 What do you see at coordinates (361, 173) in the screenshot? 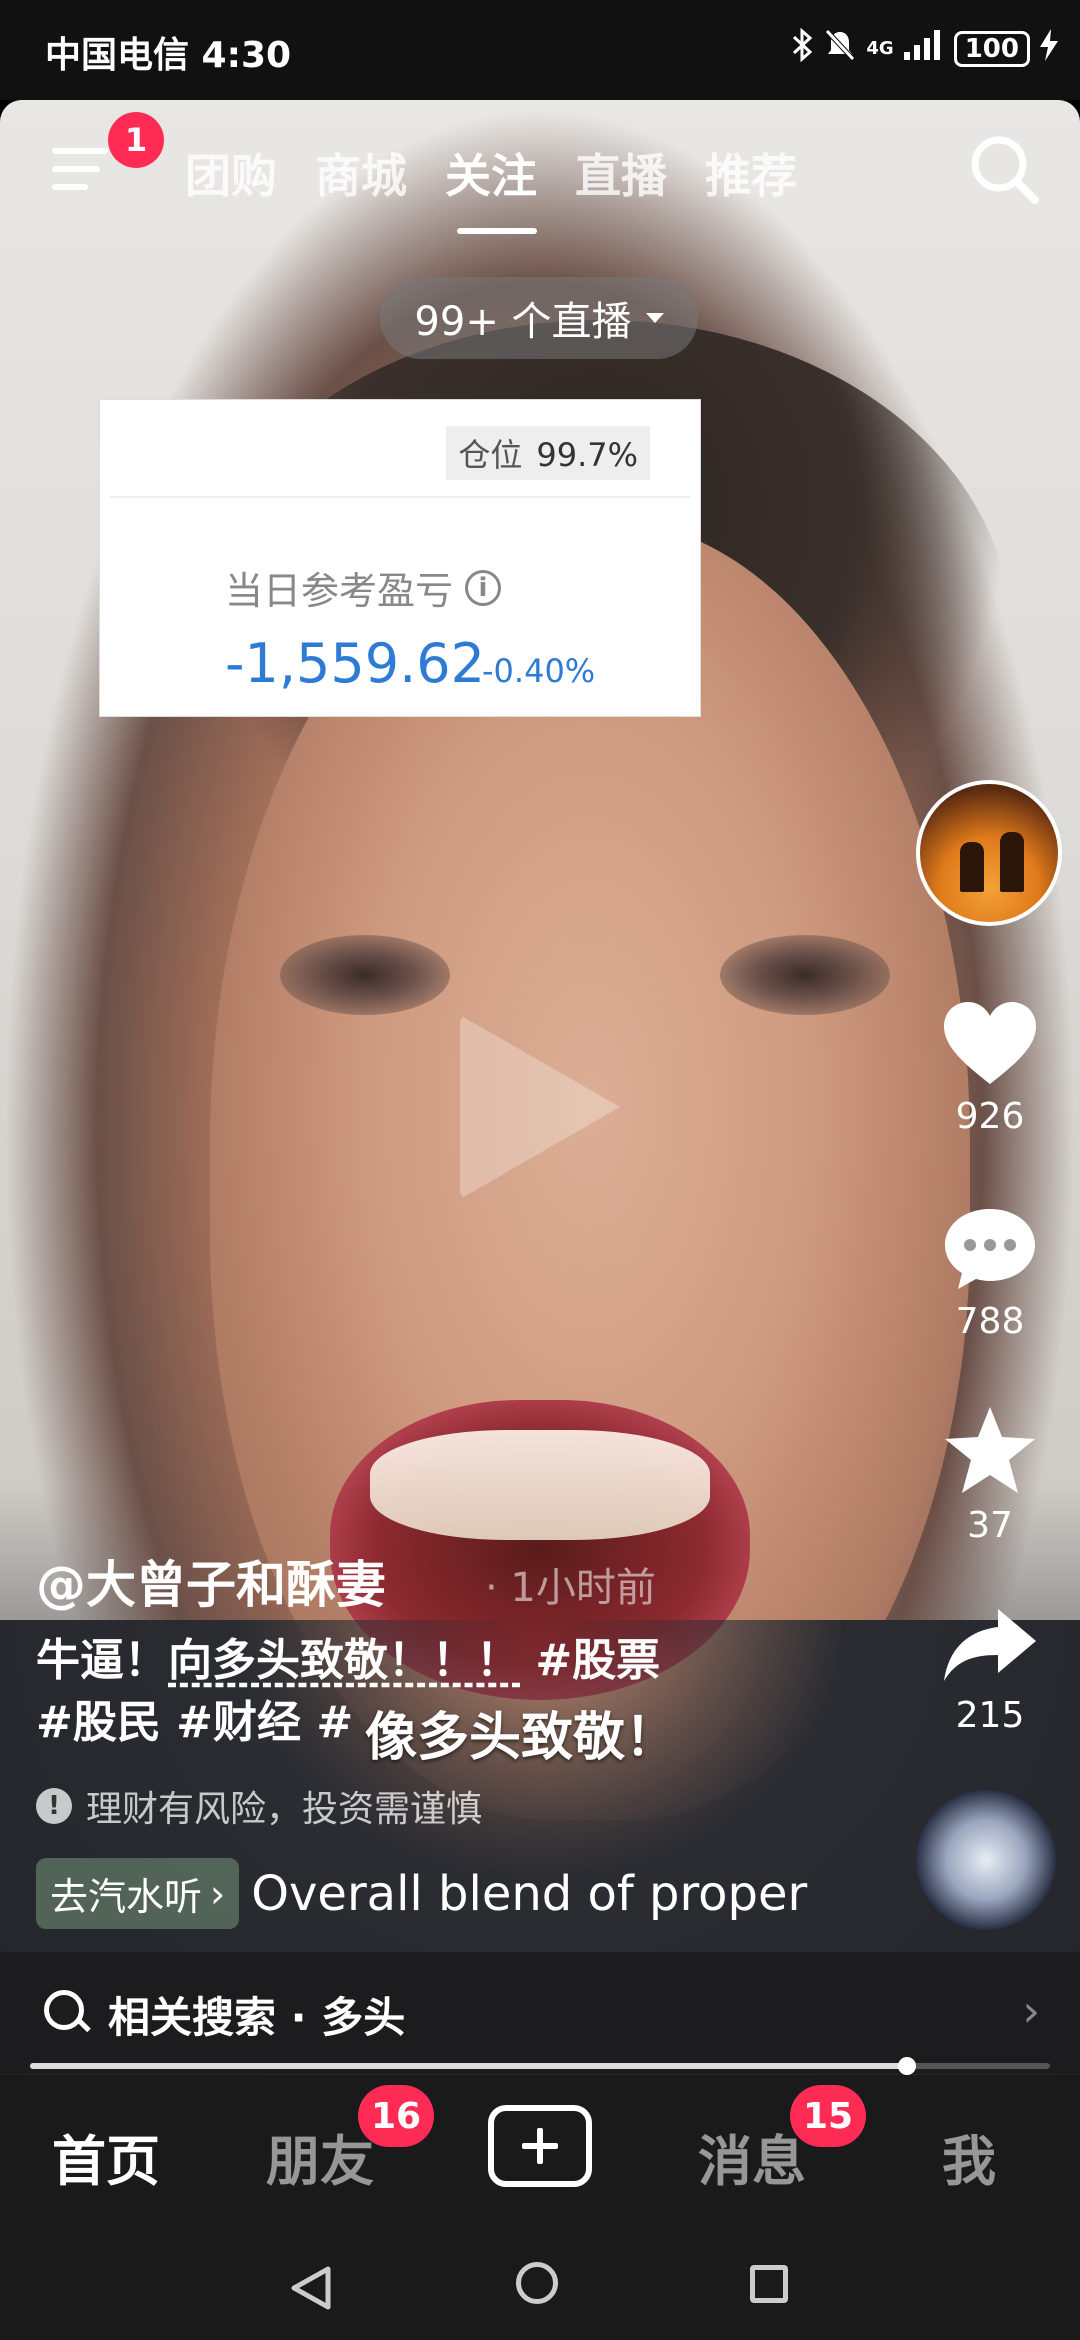
I see `tab-mall: 商城` at bounding box center [361, 173].